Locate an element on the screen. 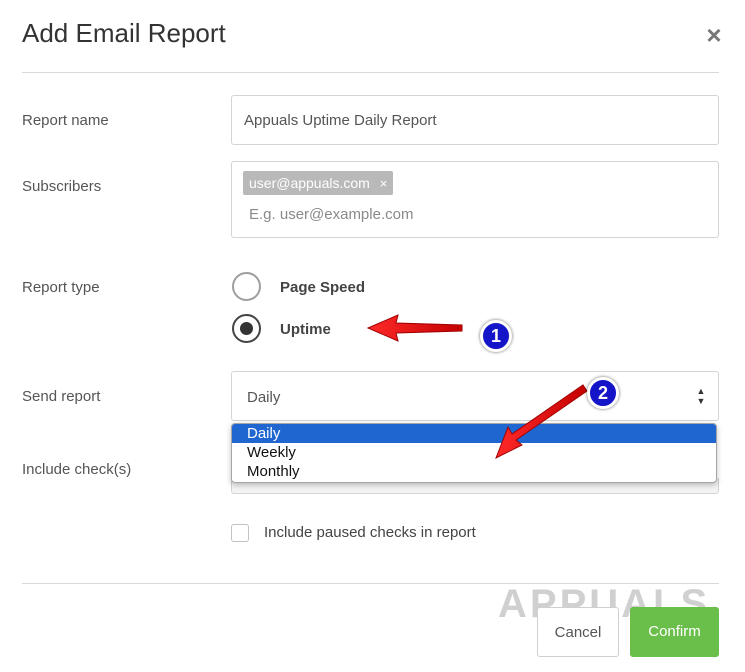 The height and width of the screenshot is (672, 745). report-name-input: Appuals Uptime Daily Report is located at coordinates (475, 120).